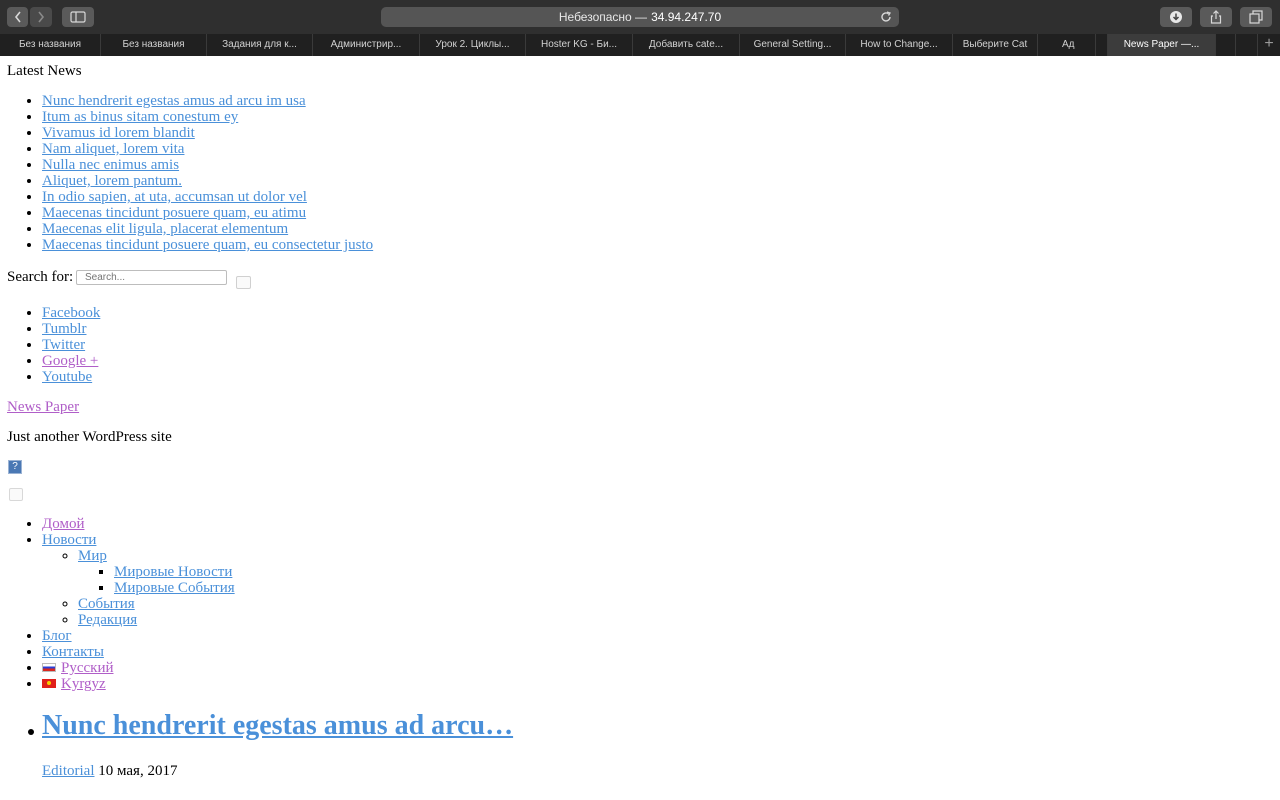  I want to click on menu-item-lang-ru: Русский, so click(78, 668).